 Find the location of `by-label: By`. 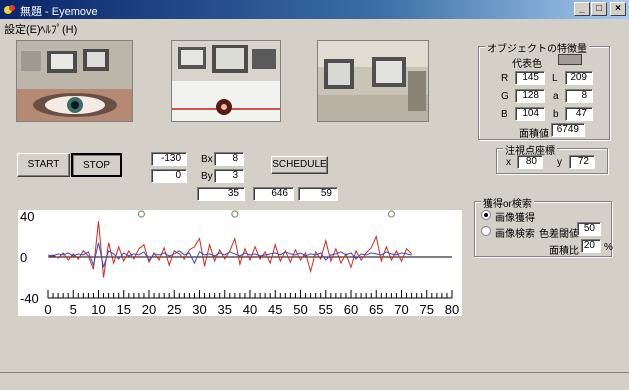

by-label: By is located at coordinates (207, 176).